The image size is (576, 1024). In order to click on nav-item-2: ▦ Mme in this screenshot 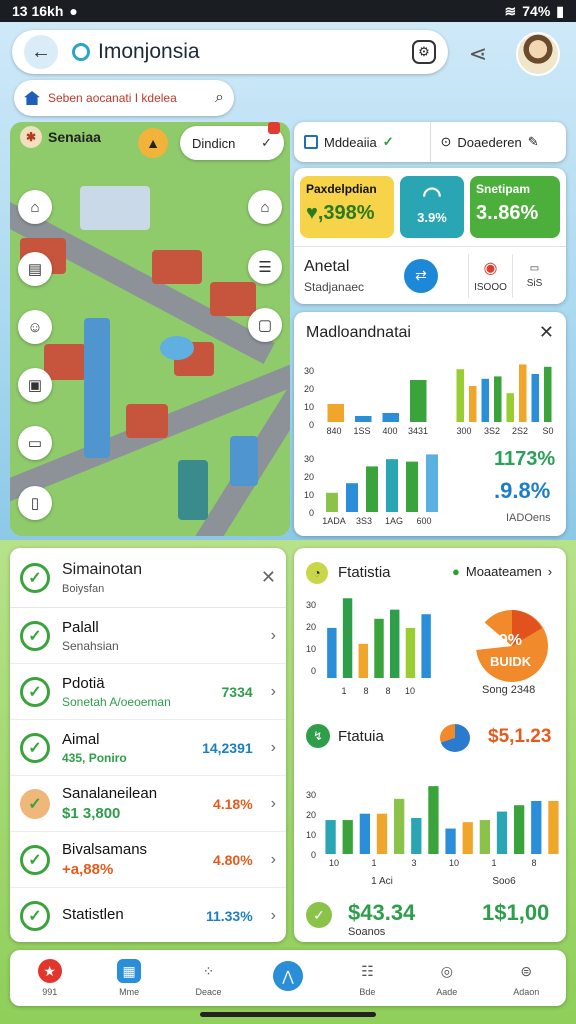, I will do `click(128, 978)`.